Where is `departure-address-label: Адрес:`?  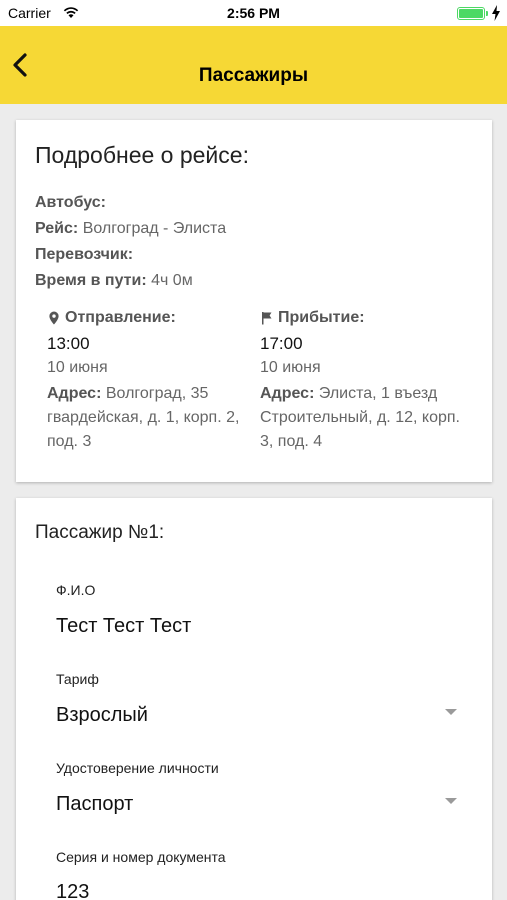
departure-address-label: Адрес: is located at coordinates (74, 393).